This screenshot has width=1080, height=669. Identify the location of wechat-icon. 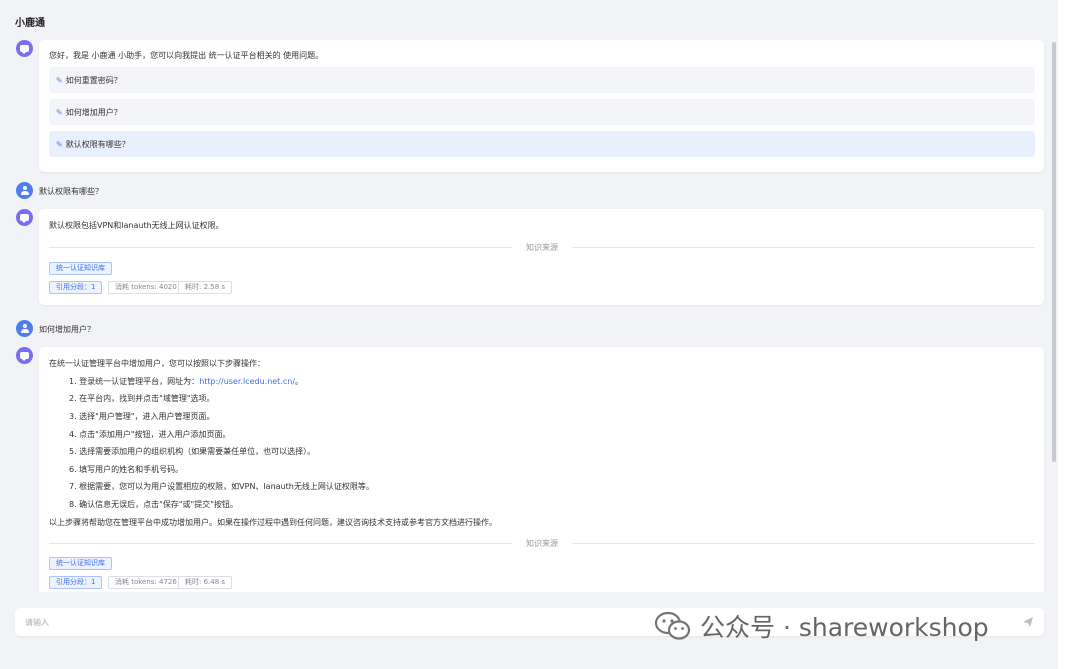
(672, 625).